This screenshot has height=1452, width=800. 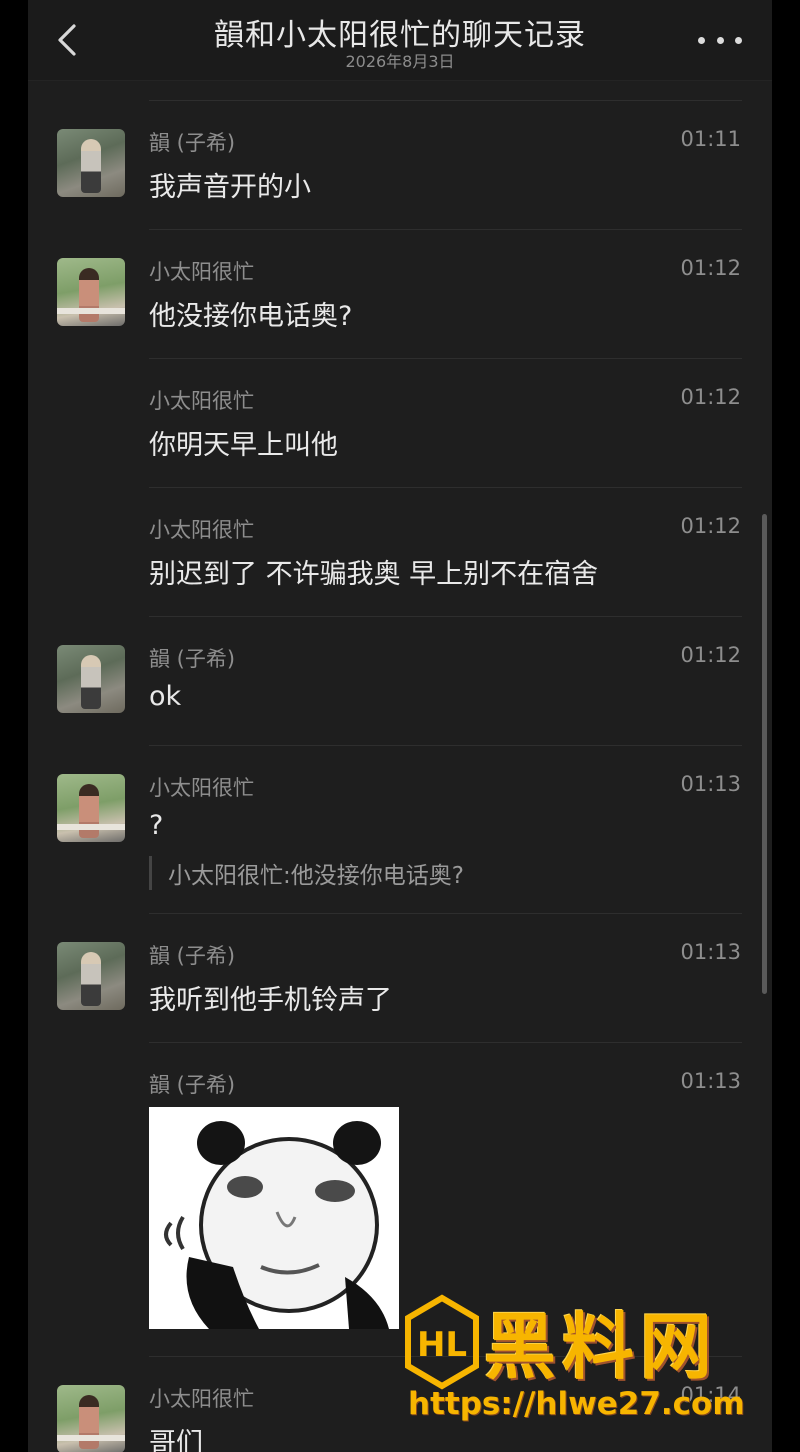 I want to click on message-item: 小太阳很忙 01:12 他没接你电话奥?, so click(x=400, y=294).